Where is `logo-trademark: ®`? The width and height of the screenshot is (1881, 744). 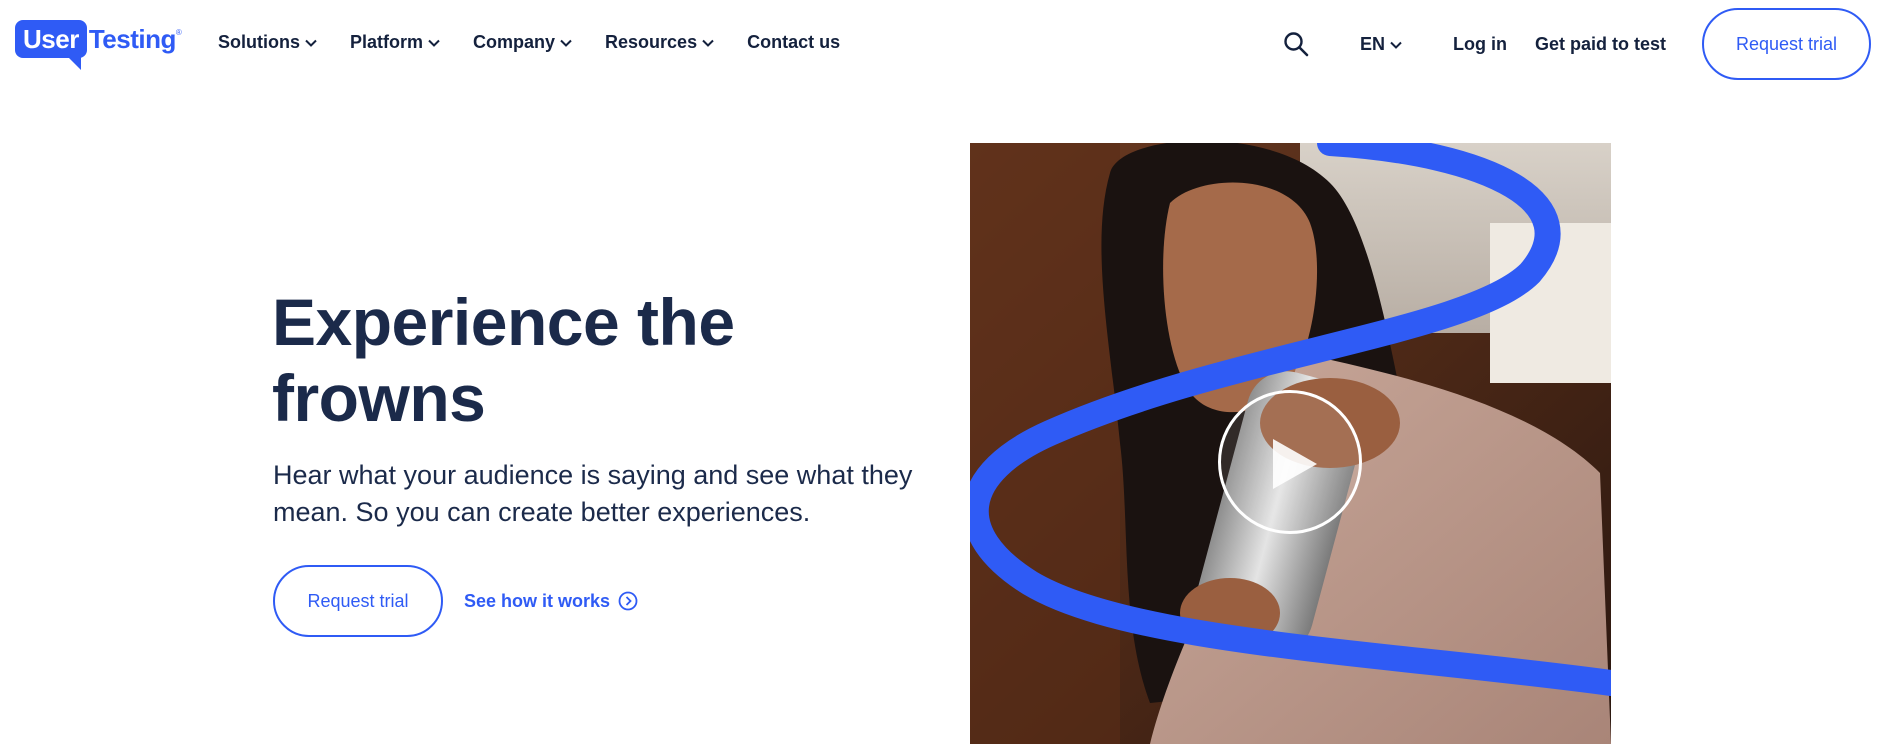 logo-trademark: ® is located at coordinates (178, 32).